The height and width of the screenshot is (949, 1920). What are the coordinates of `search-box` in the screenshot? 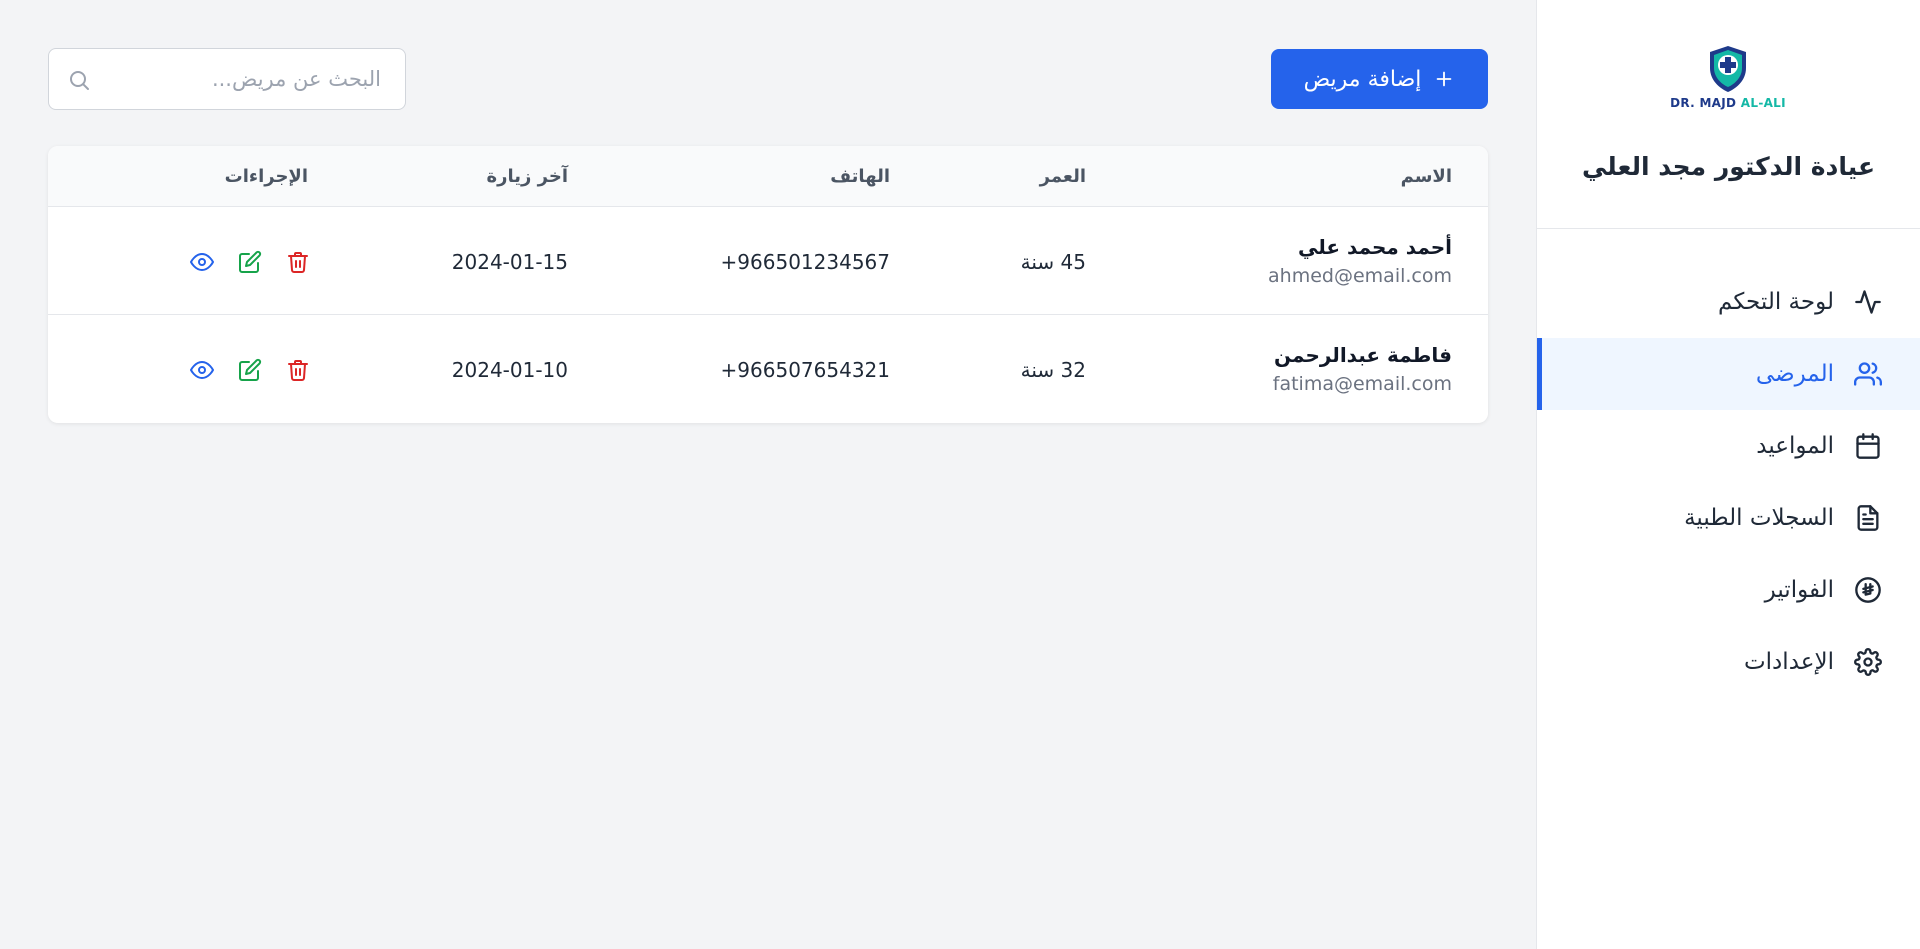 It's located at (227, 79).